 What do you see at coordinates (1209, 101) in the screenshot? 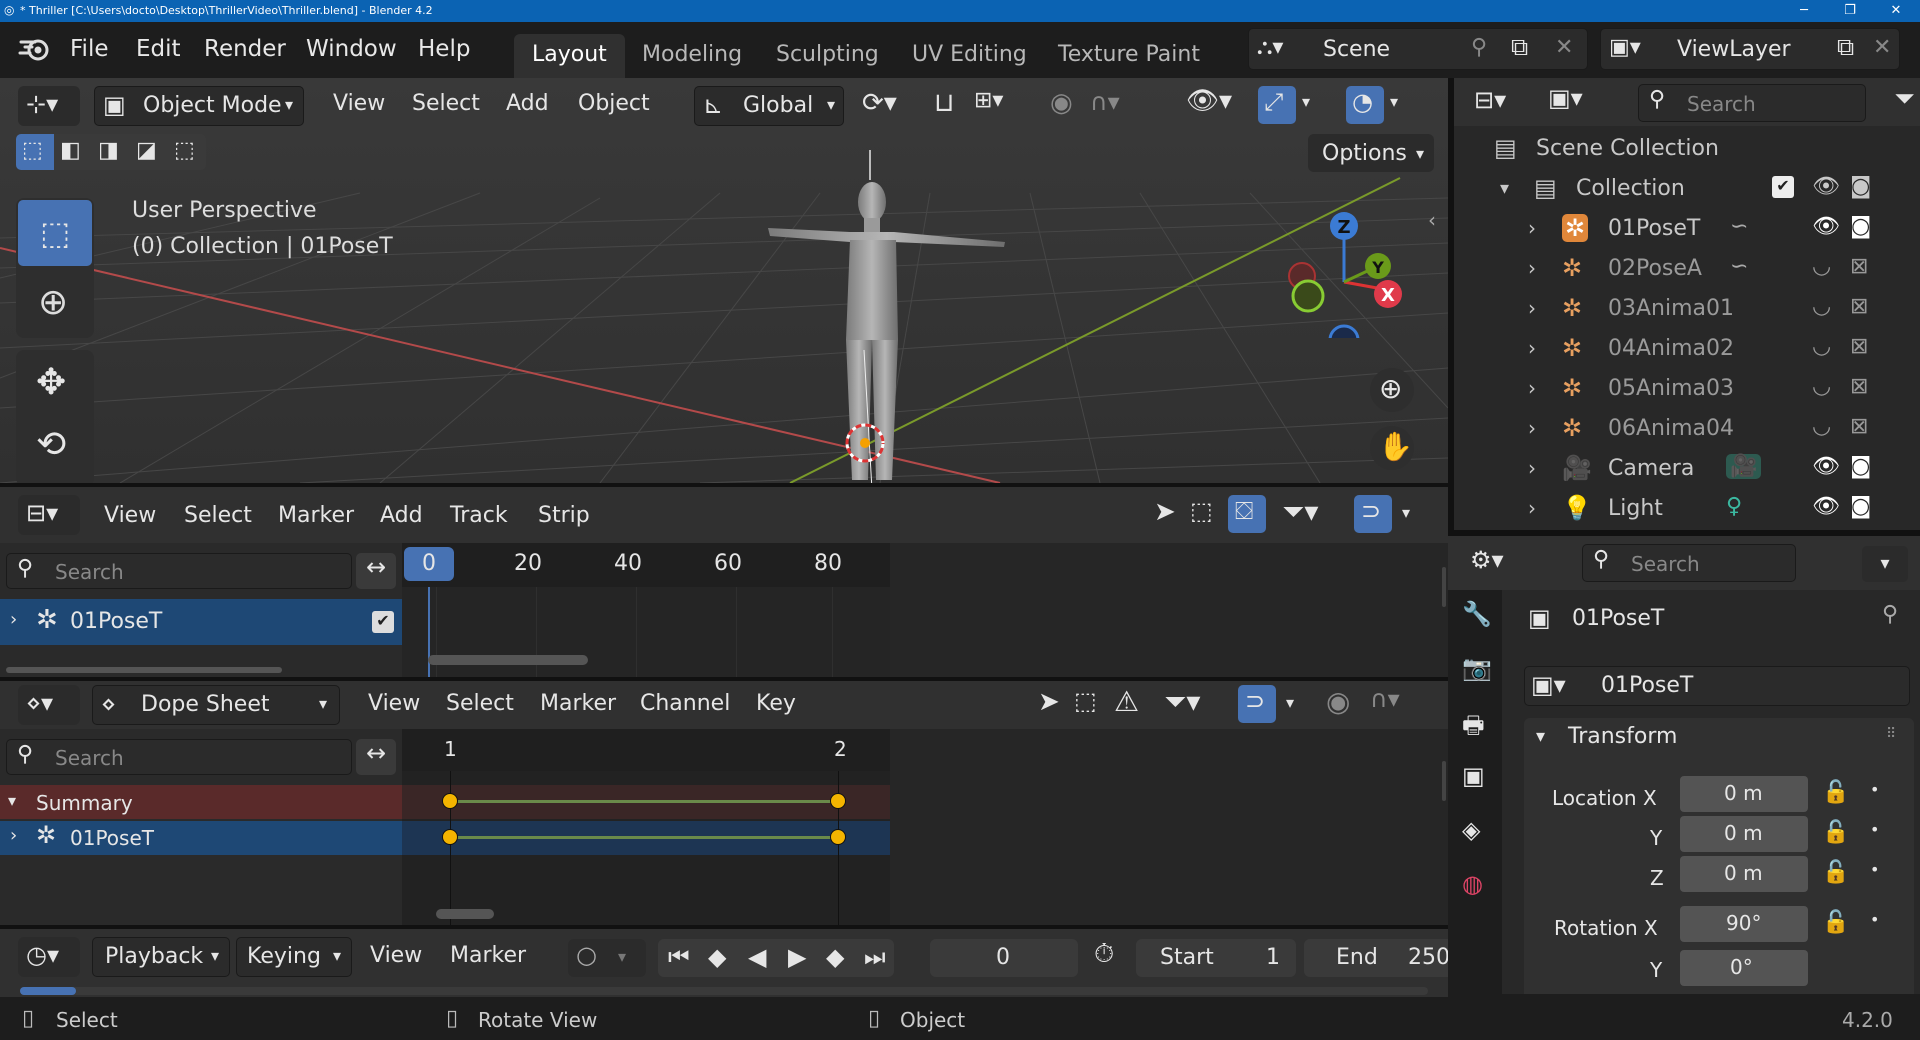
I see `visibility-icon: 👁▾` at bounding box center [1209, 101].